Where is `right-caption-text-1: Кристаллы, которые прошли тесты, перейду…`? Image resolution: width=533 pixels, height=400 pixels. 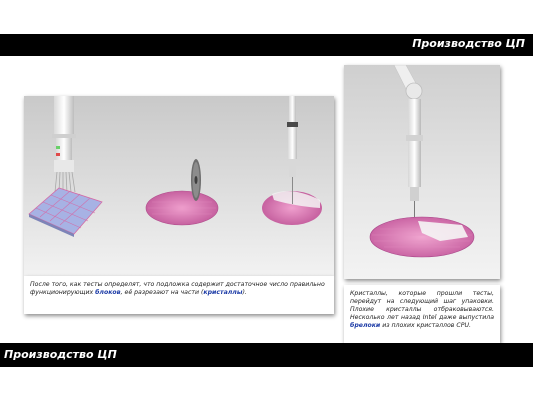
right-caption-text-1: Кристаллы, которые прошли тесты, перейду… is located at coordinates (422, 305).